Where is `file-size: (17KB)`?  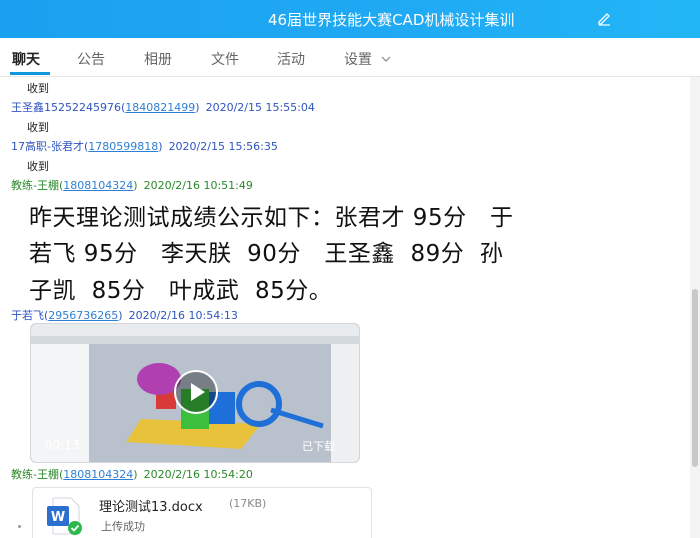 file-size: (17KB) is located at coordinates (248, 503).